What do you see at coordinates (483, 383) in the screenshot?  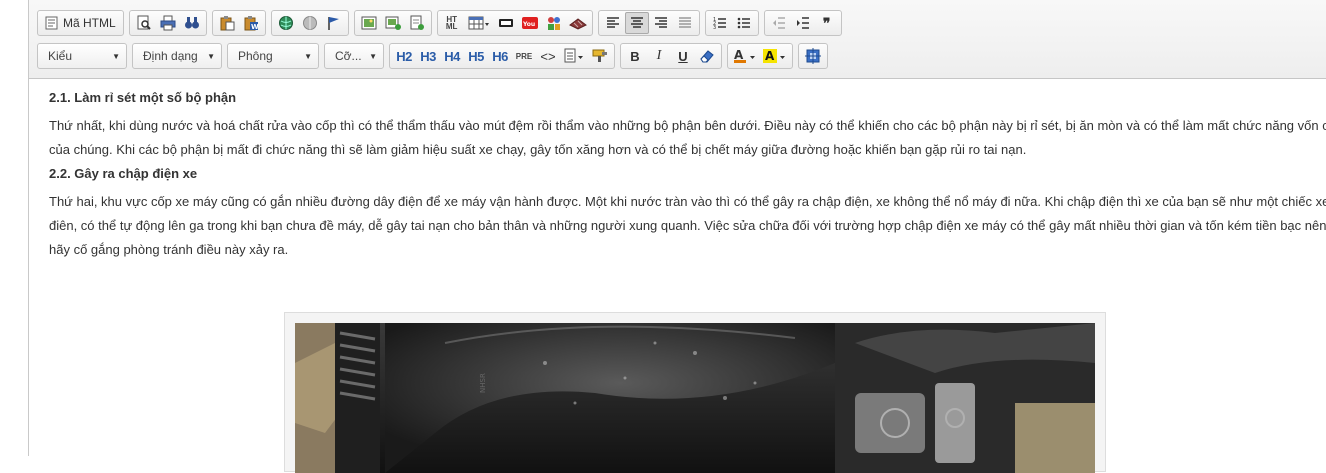 I see `image-engraved-text: NHSR` at bounding box center [483, 383].